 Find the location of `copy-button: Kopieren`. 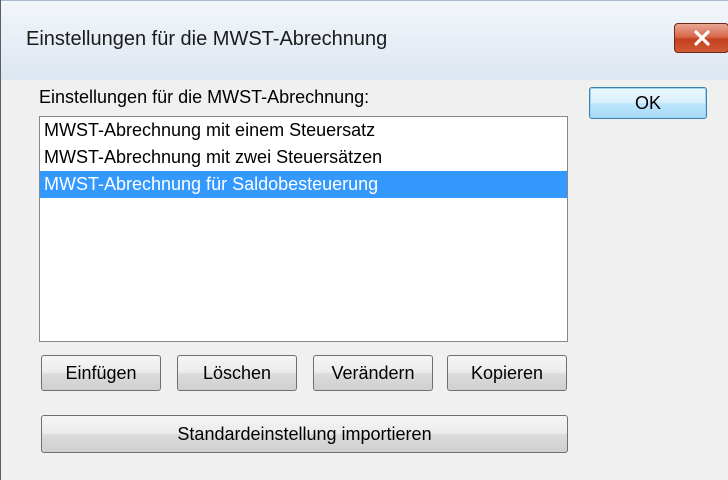

copy-button: Kopieren is located at coordinates (507, 373).